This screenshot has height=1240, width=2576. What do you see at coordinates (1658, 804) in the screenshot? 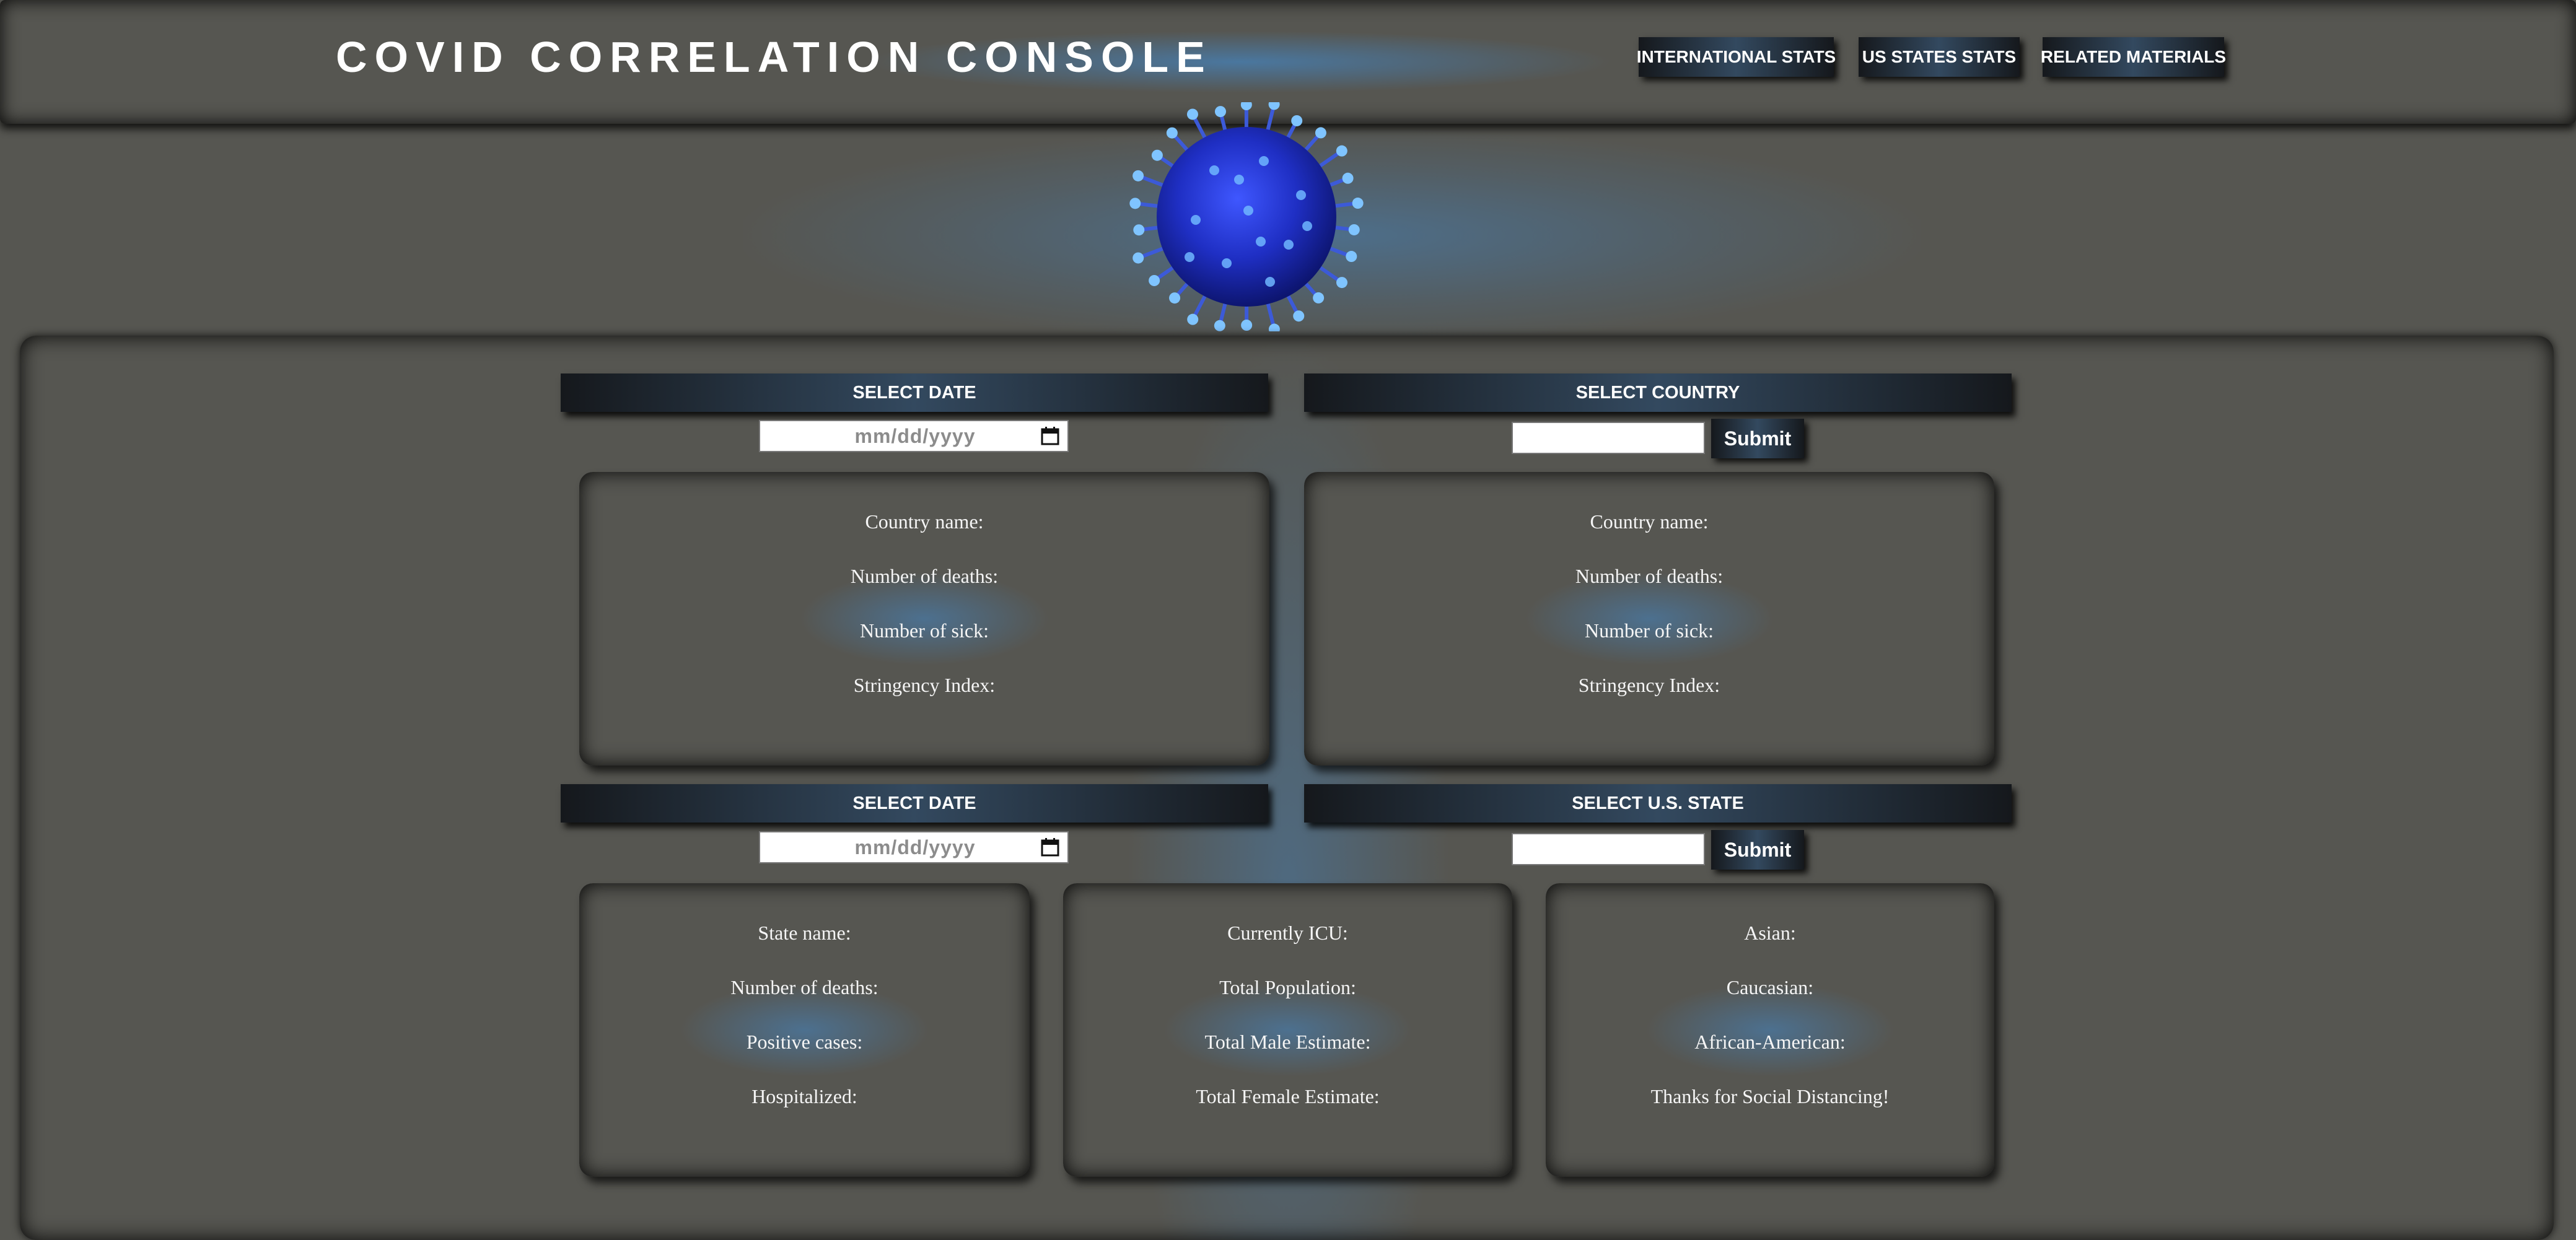
I see `select-us-state-label: SELECT U.S. STATE` at bounding box center [1658, 804].